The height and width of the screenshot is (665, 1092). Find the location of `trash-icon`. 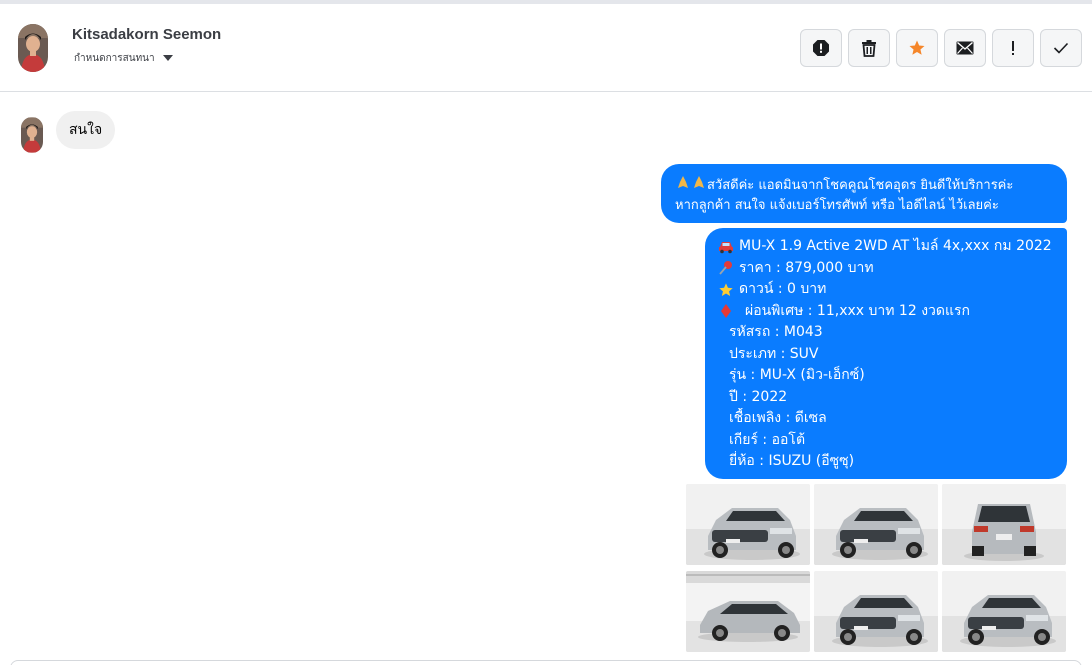

trash-icon is located at coordinates (869, 48).